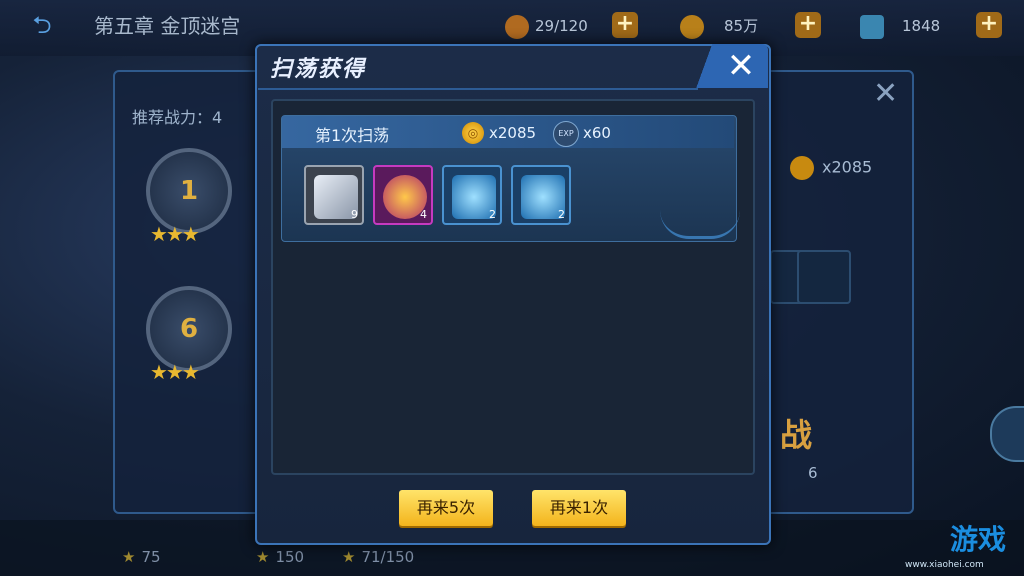  Describe the element at coordinates (719, 26) in the screenshot. I see `gold-display: 85万` at that location.